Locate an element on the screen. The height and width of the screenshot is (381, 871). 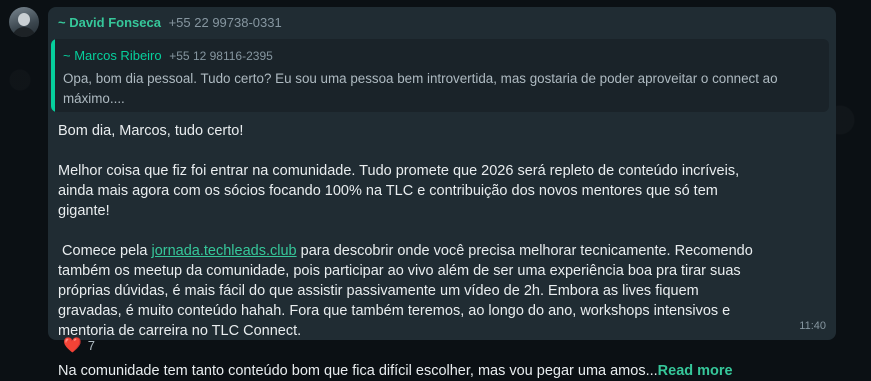
avatar is located at coordinates (24, 22).